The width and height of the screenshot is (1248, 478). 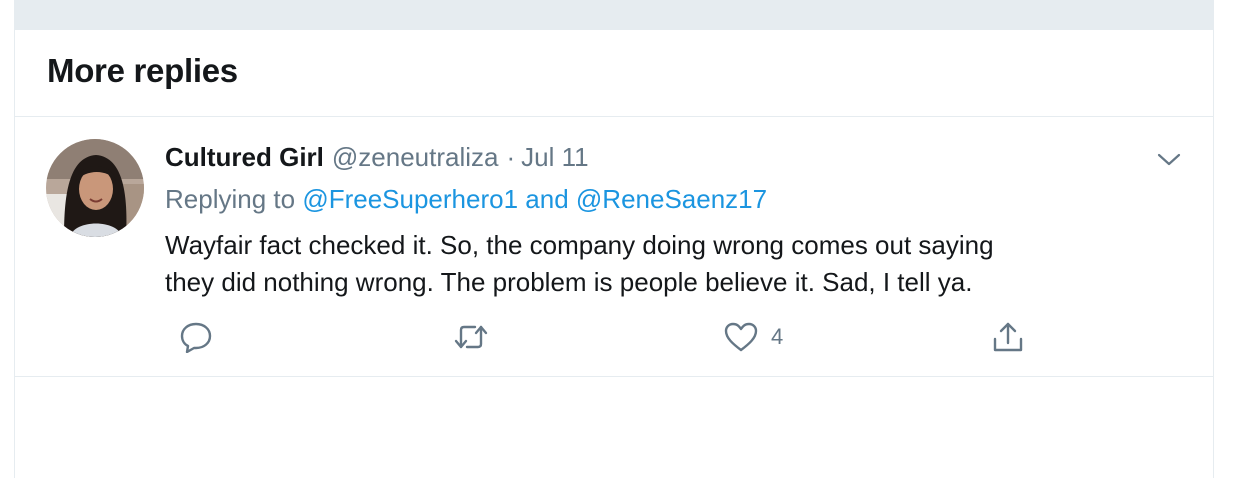 What do you see at coordinates (415, 157) in the screenshot?
I see `user-handle: @zeneutraliza` at bounding box center [415, 157].